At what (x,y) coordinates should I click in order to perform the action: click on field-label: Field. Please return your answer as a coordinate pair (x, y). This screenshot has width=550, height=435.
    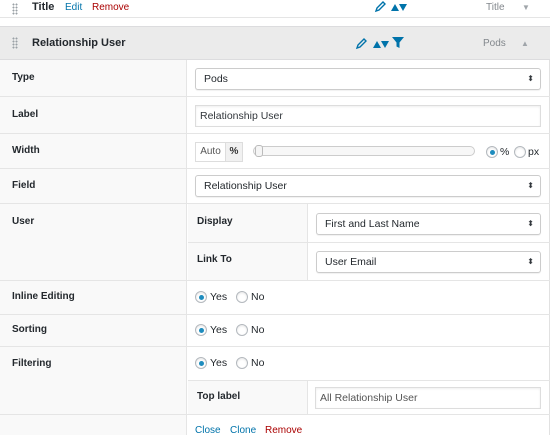
    Looking at the image, I should click on (24, 185).